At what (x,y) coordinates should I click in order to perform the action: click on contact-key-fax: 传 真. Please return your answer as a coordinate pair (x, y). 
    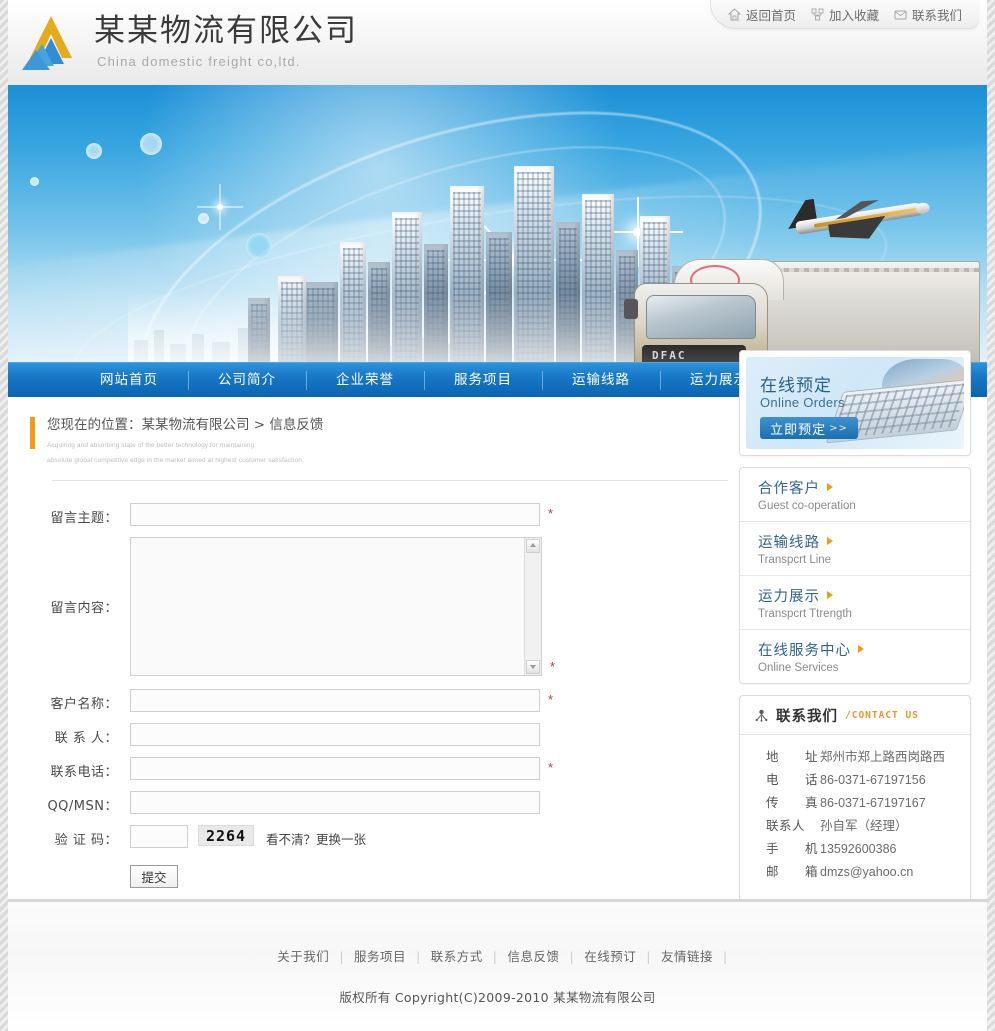
    Looking at the image, I should click on (792, 802).